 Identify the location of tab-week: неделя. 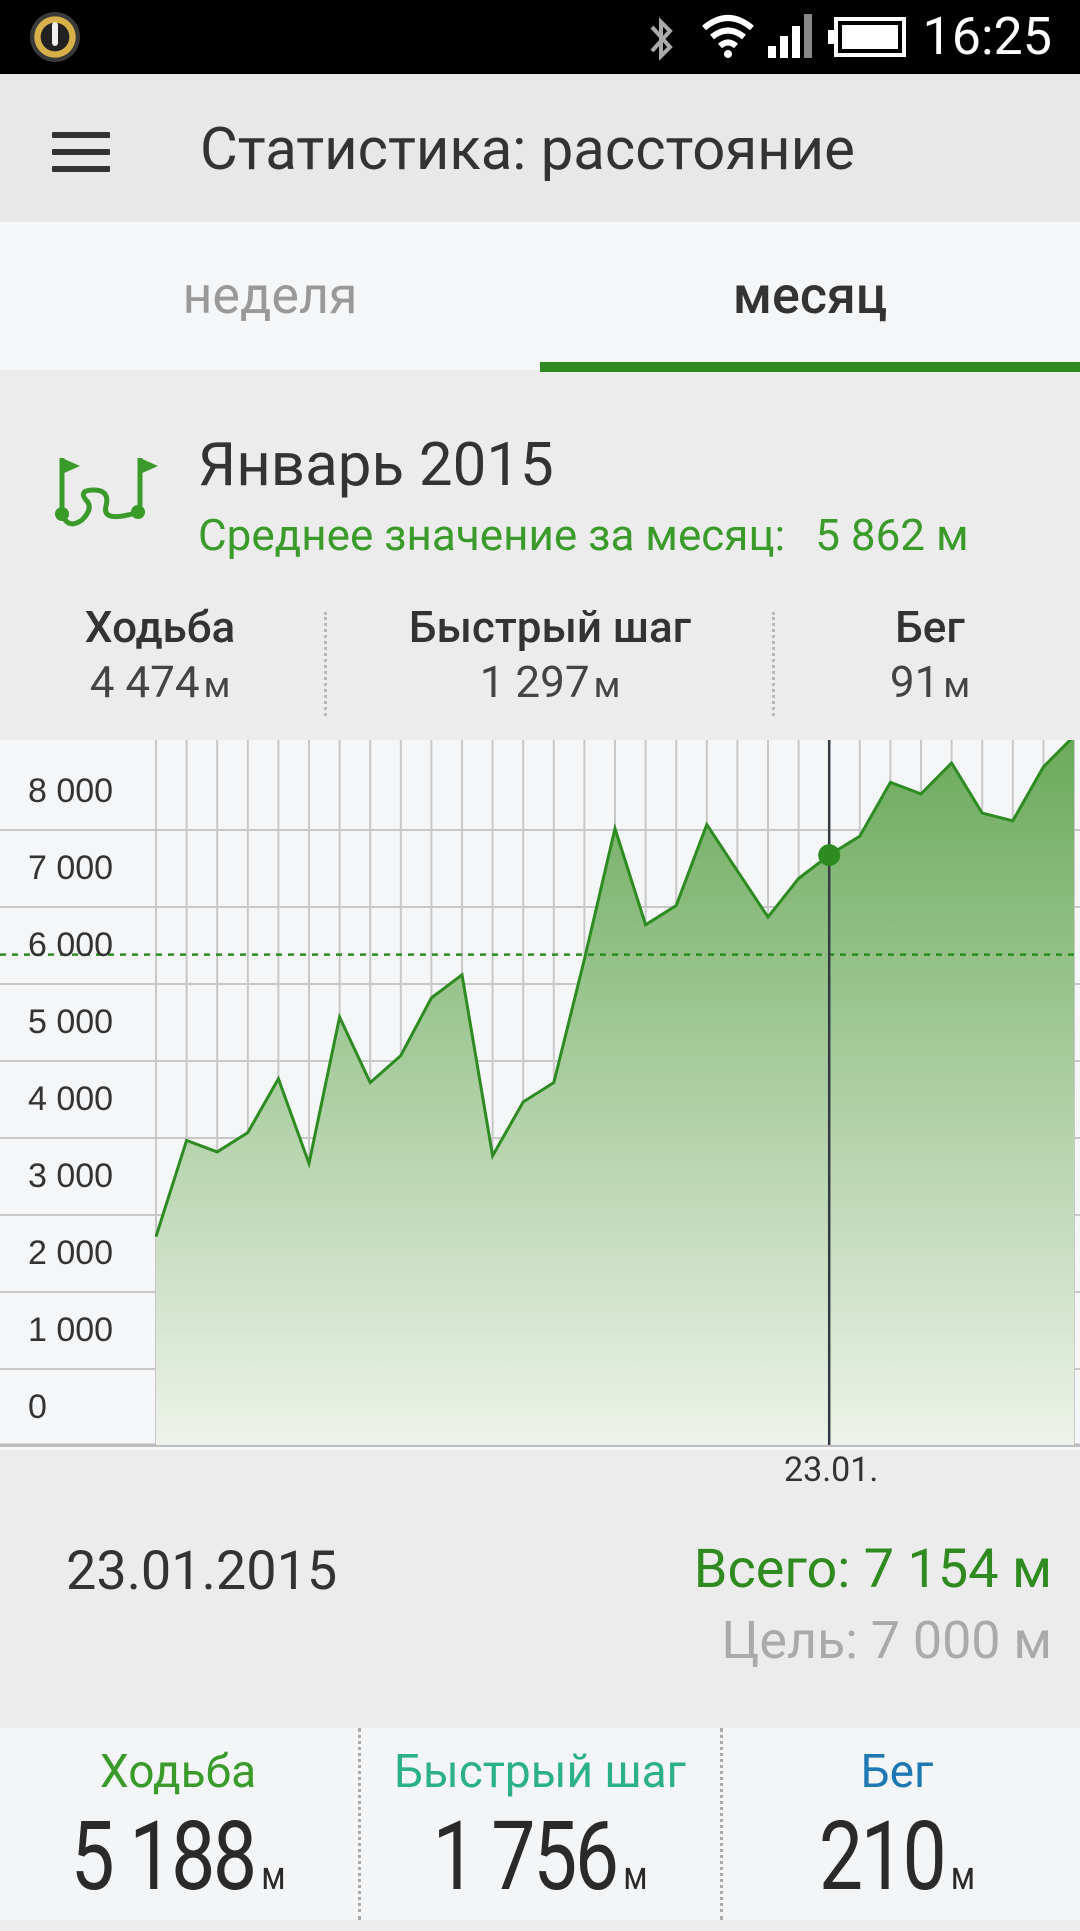
(270, 296).